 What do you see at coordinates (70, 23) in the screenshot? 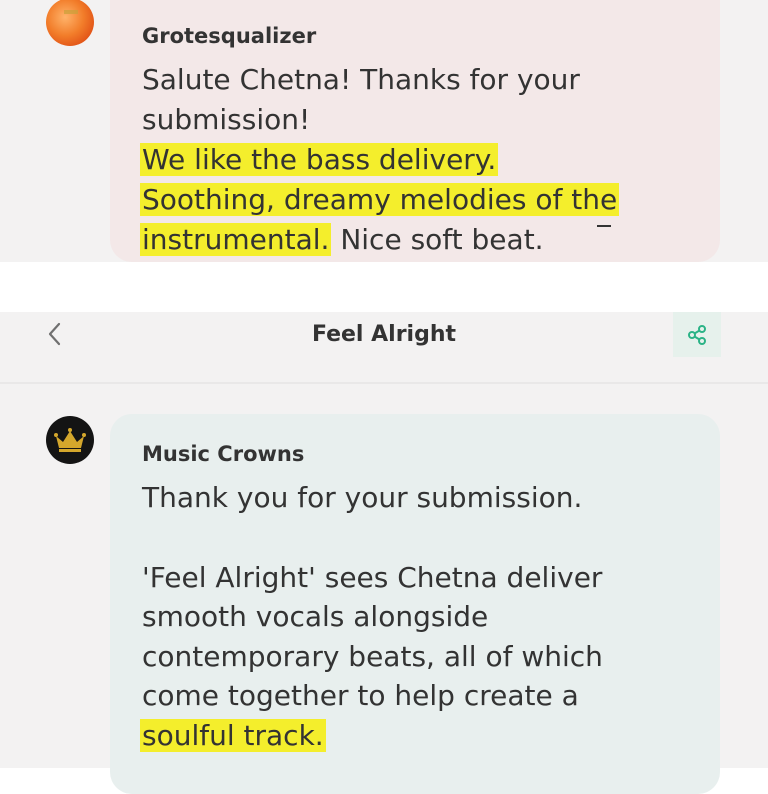
I see `grotesqualizer-avatar` at bounding box center [70, 23].